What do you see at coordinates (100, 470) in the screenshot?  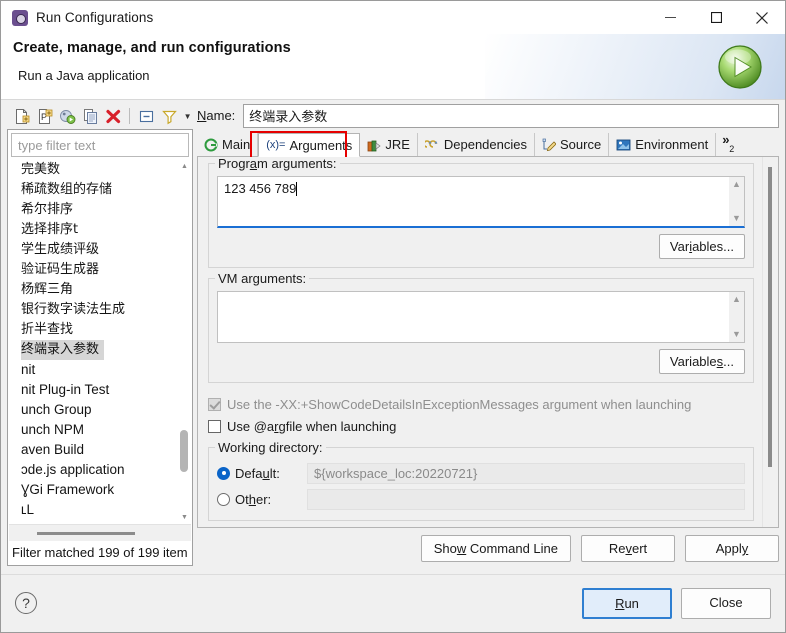 I see `list-item: ɔde.js application` at bounding box center [100, 470].